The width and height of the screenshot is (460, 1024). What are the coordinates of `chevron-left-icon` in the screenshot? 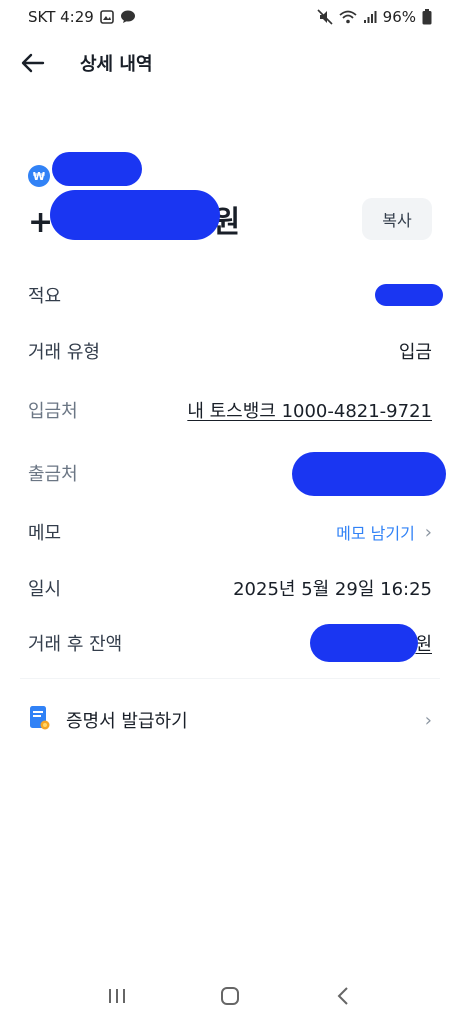 It's located at (343, 996).